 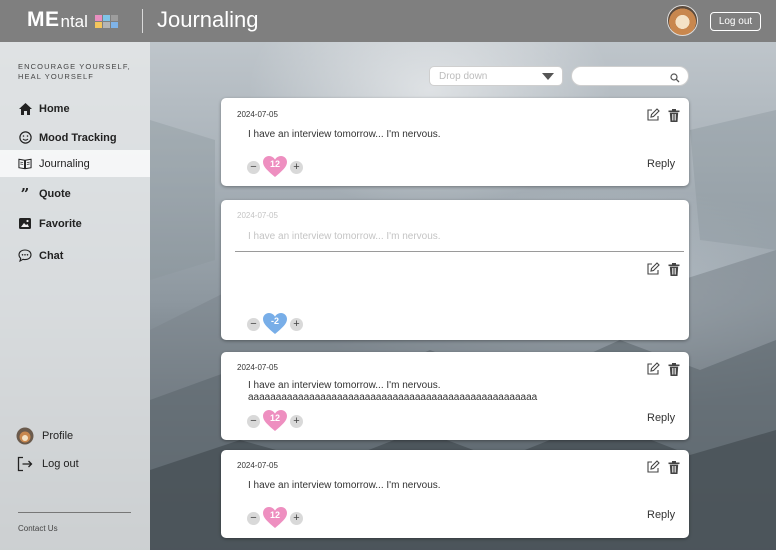 I want to click on search-icon, so click(x=675, y=79).